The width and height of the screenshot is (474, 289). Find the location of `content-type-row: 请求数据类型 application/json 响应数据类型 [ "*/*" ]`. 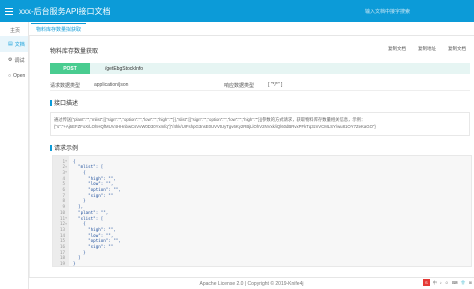

content-type-row: 请求数据类型 application/json 响应数据类型 [ "*/*" ] is located at coordinates (260, 85).